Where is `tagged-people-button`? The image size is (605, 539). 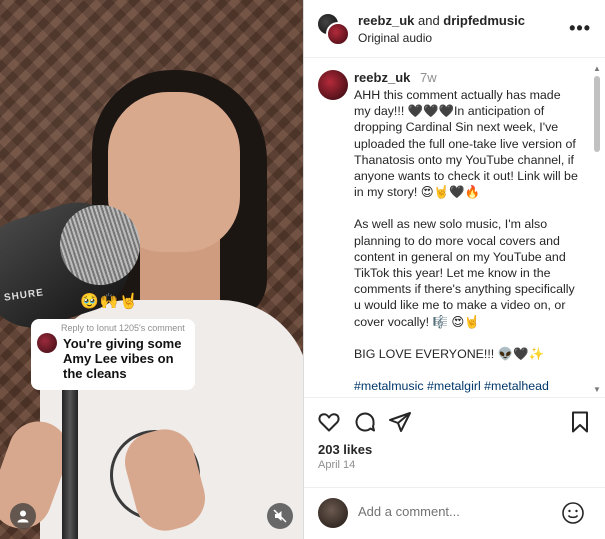
tagged-people-button is located at coordinates (23, 516).